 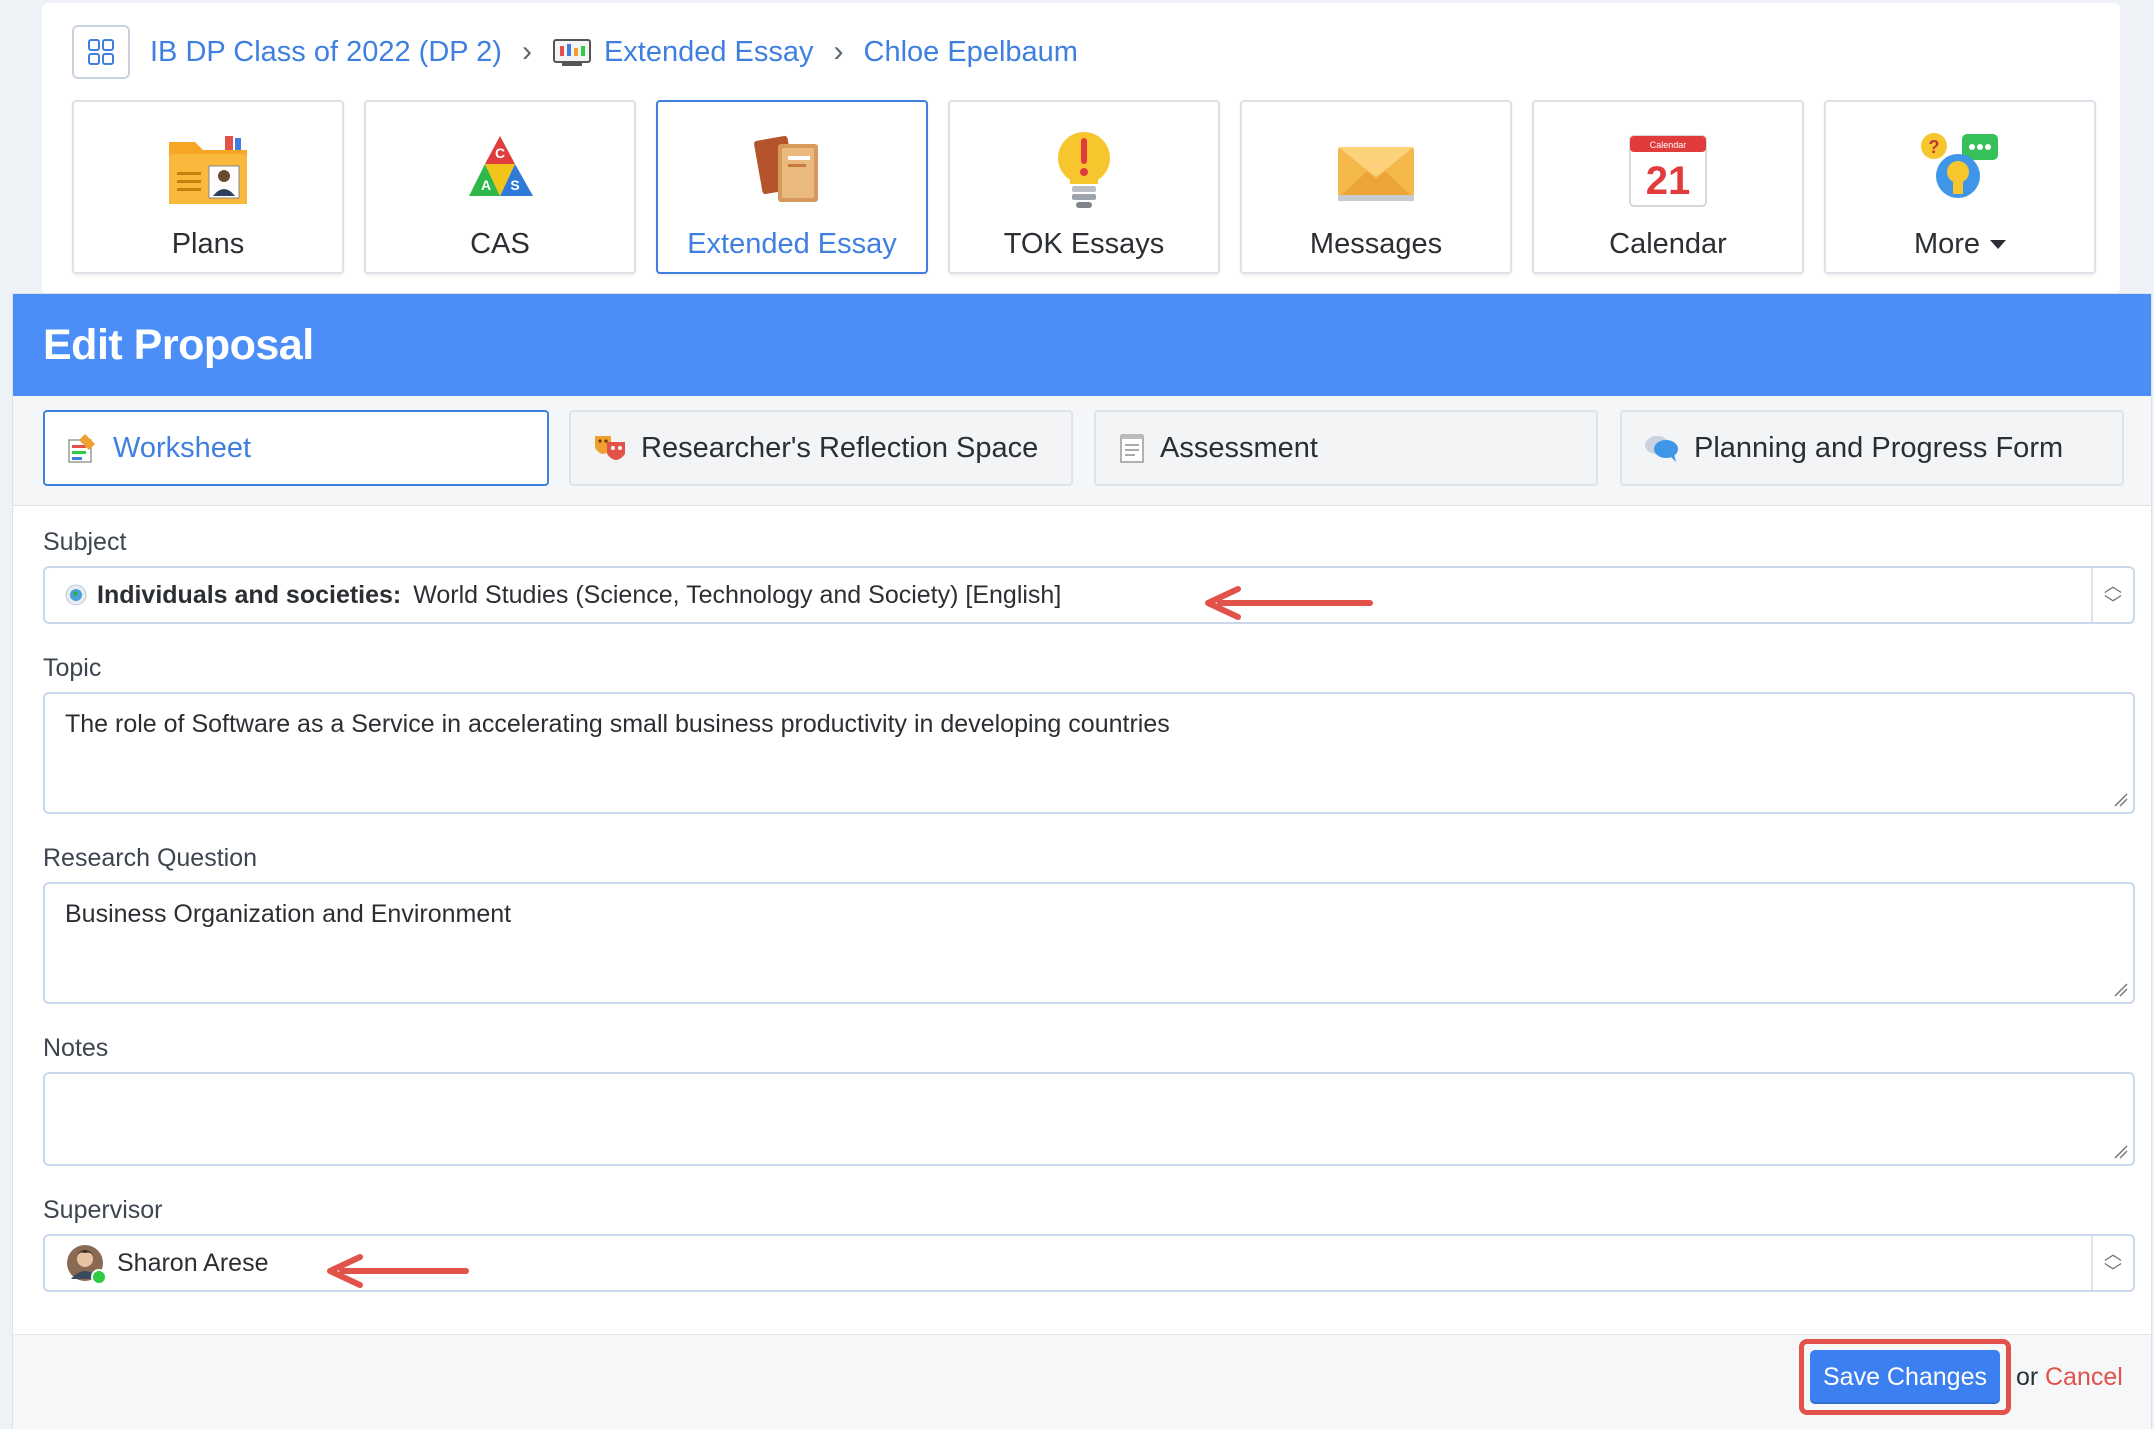 What do you see at coordinates (2027, 1377) in the screenshot?
I see `or-text: or` at bounding box center [2027, 1377].